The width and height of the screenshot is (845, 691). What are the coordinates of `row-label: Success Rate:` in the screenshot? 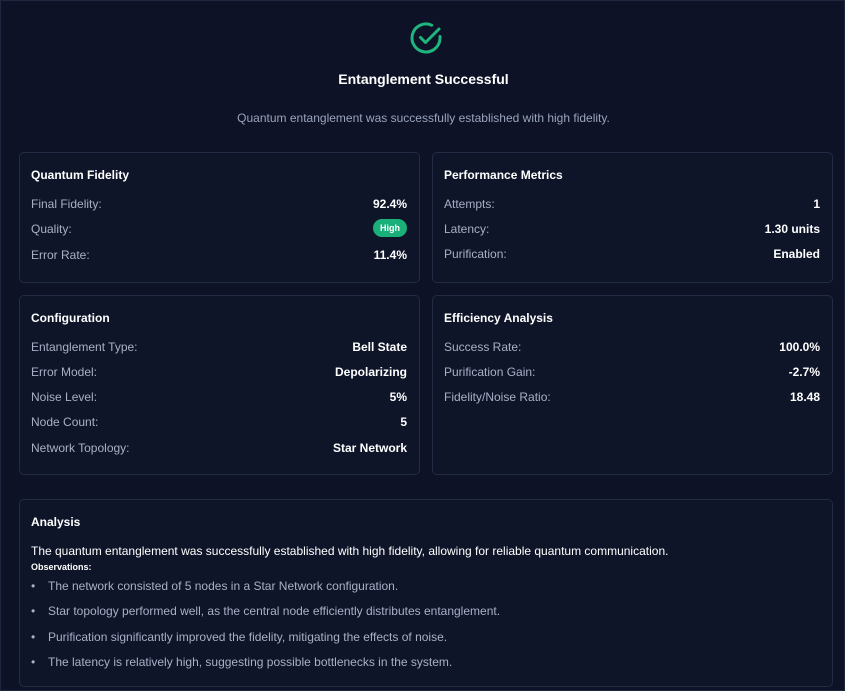 It's located at (483, 347).